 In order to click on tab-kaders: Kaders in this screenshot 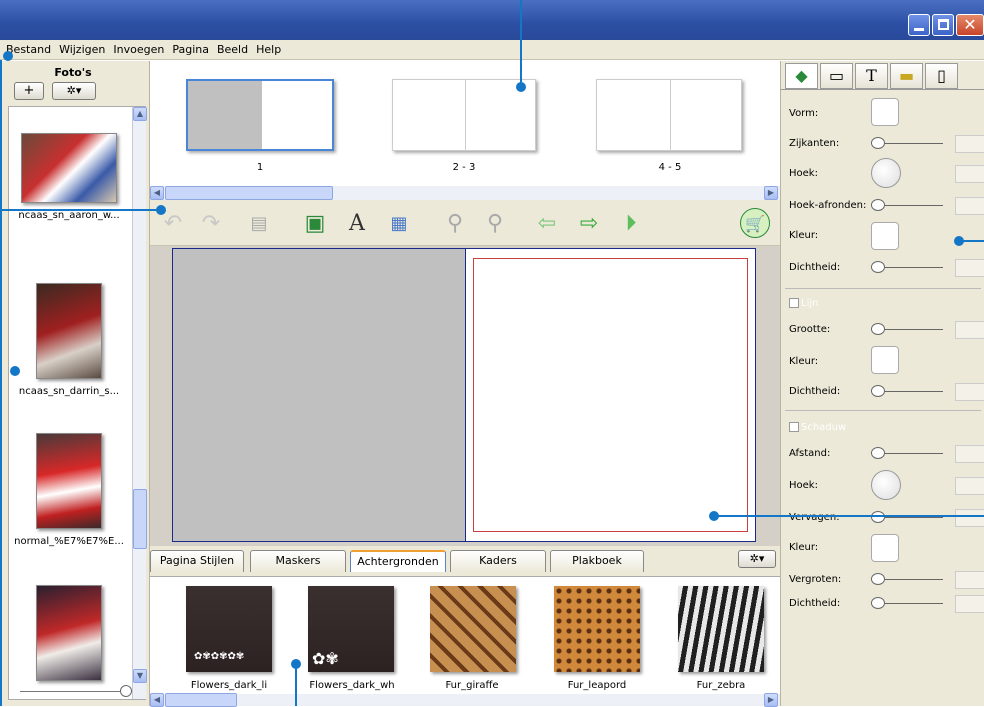, I will do `click(498, 561)`.